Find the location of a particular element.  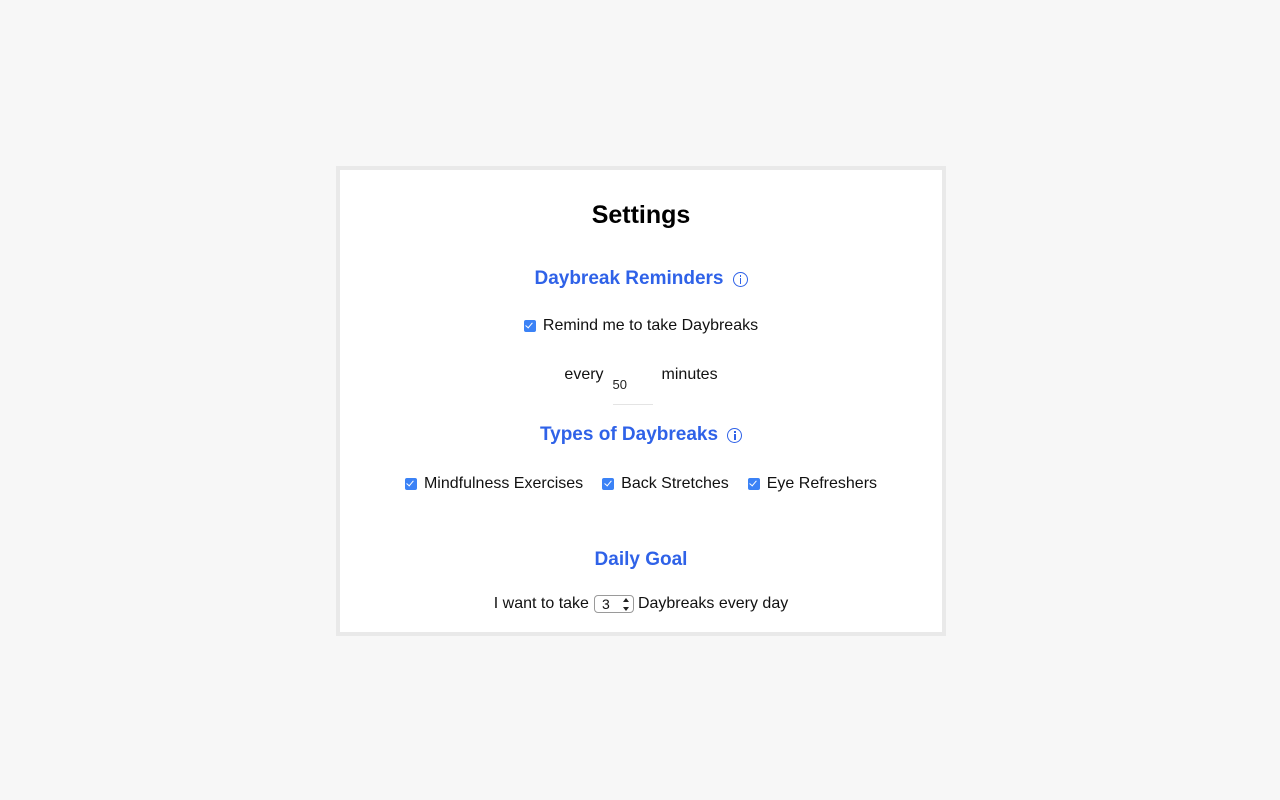

section-heading-reminders: Daybreak Reminders is located at coordinates (641, 279).